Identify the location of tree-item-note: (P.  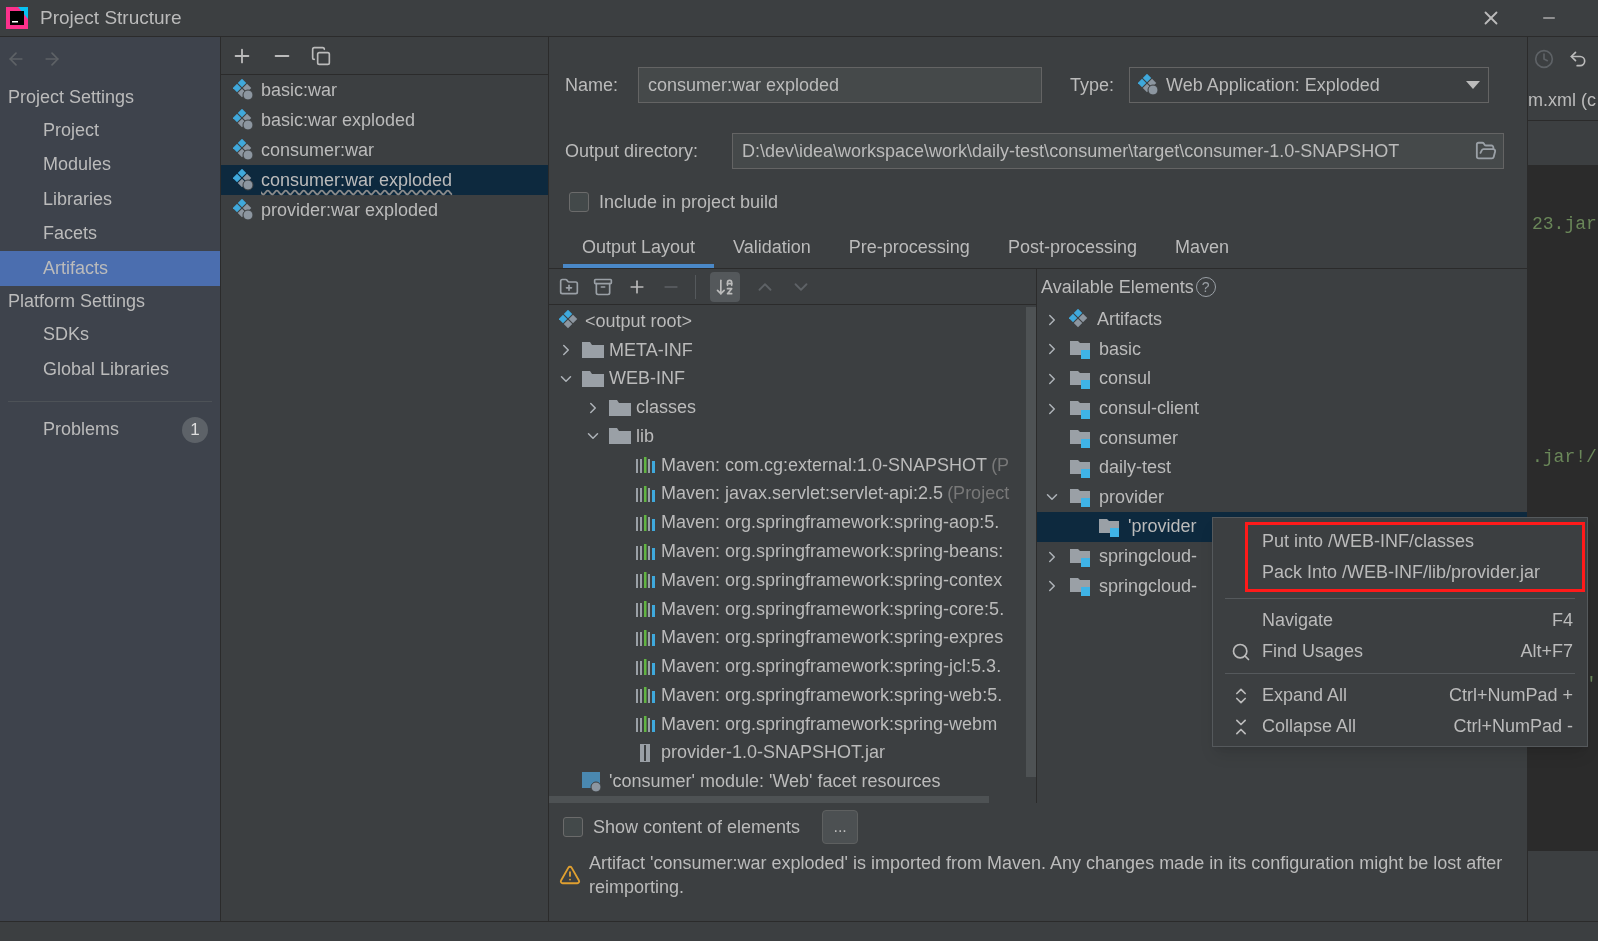
(1000, 465).